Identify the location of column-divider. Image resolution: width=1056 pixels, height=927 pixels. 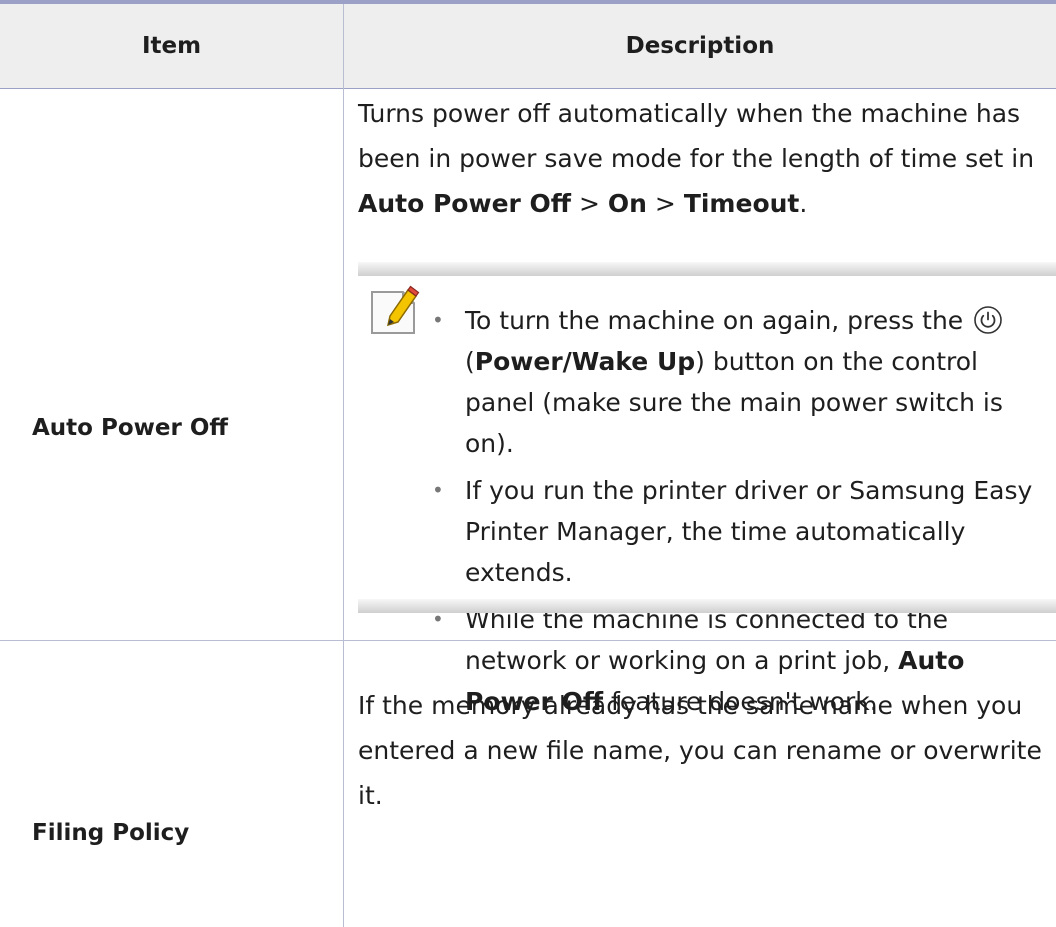
(343, 465).